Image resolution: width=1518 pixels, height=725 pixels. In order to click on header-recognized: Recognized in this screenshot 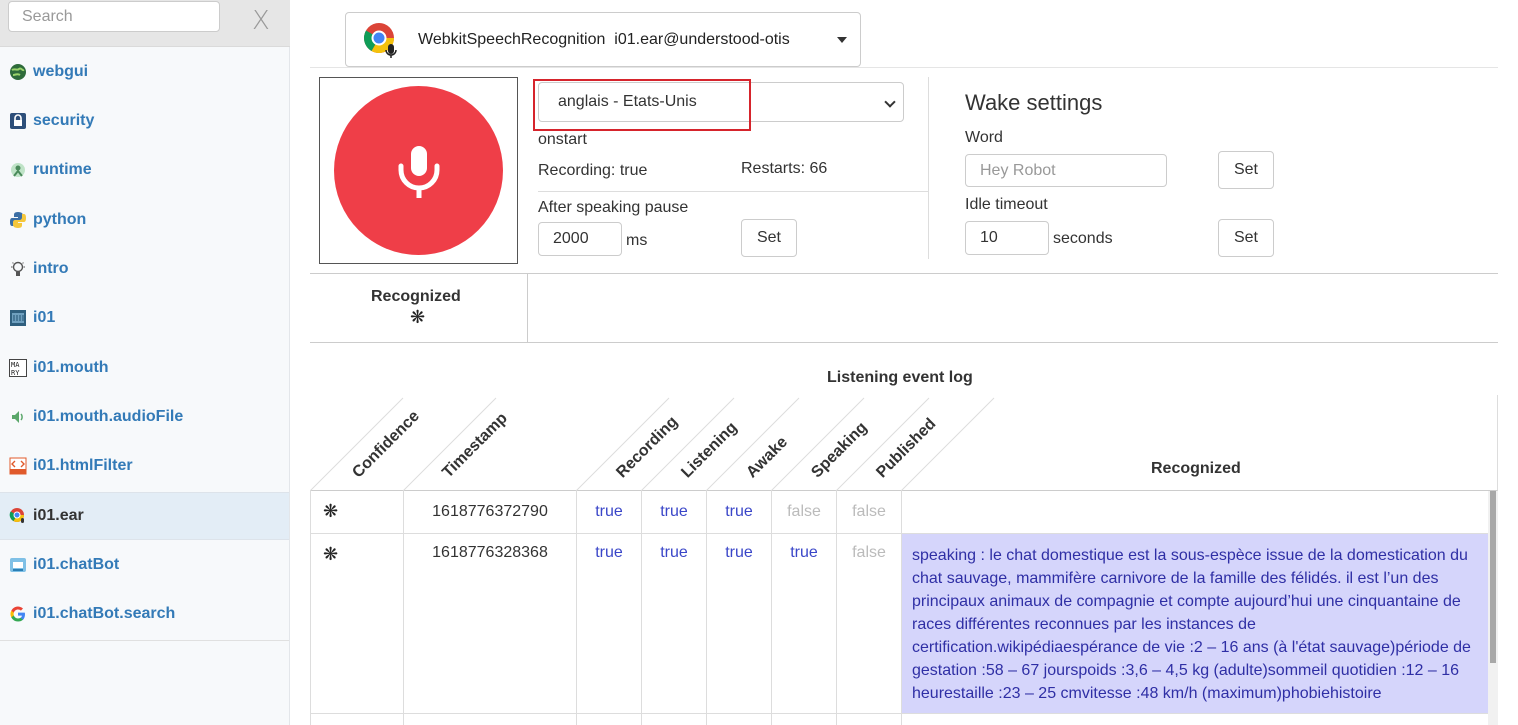, I will do `click(1196, 468)`.